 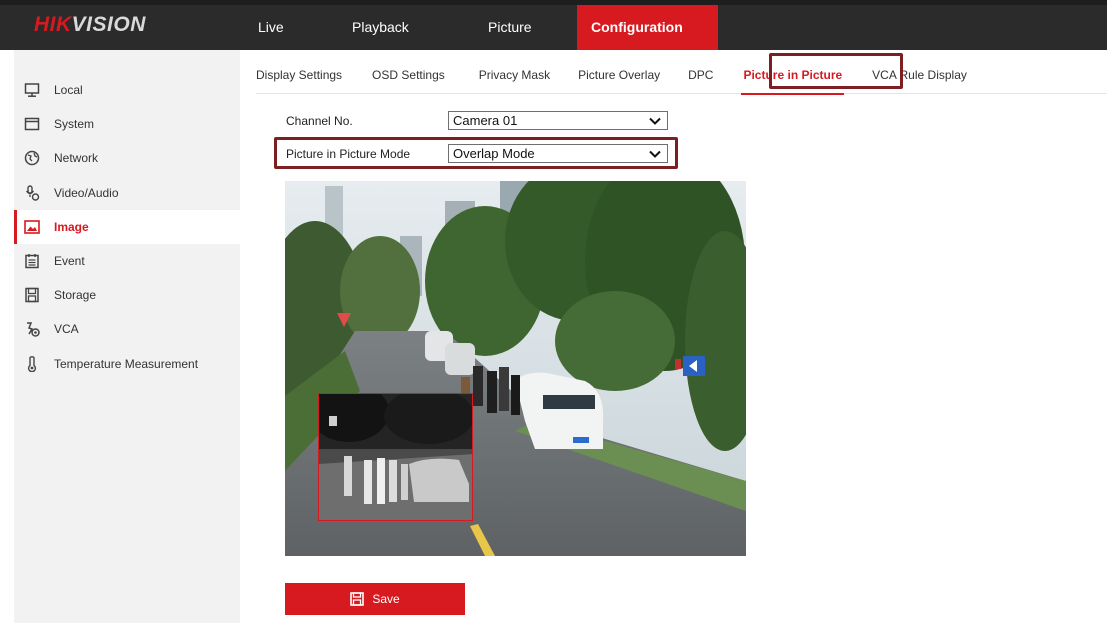 I want to click on hikvision-logo: HIKVISION, so click(x=90, y=25).